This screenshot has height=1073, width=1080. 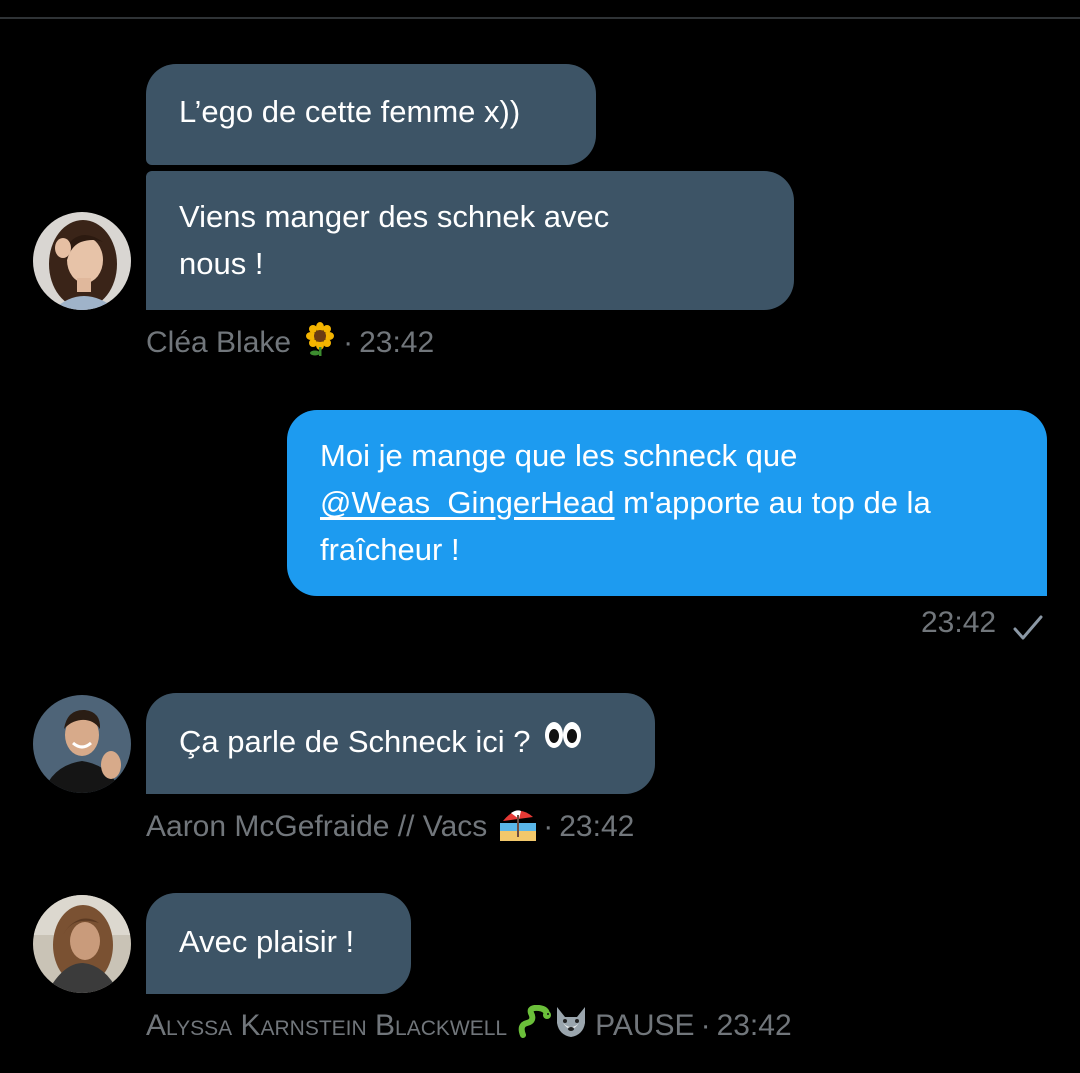 What do you see at coordinates (394, 216) in the screenshot?
I see `message-text: Viens manger des schnek avec` at bounding box center [394, 216].